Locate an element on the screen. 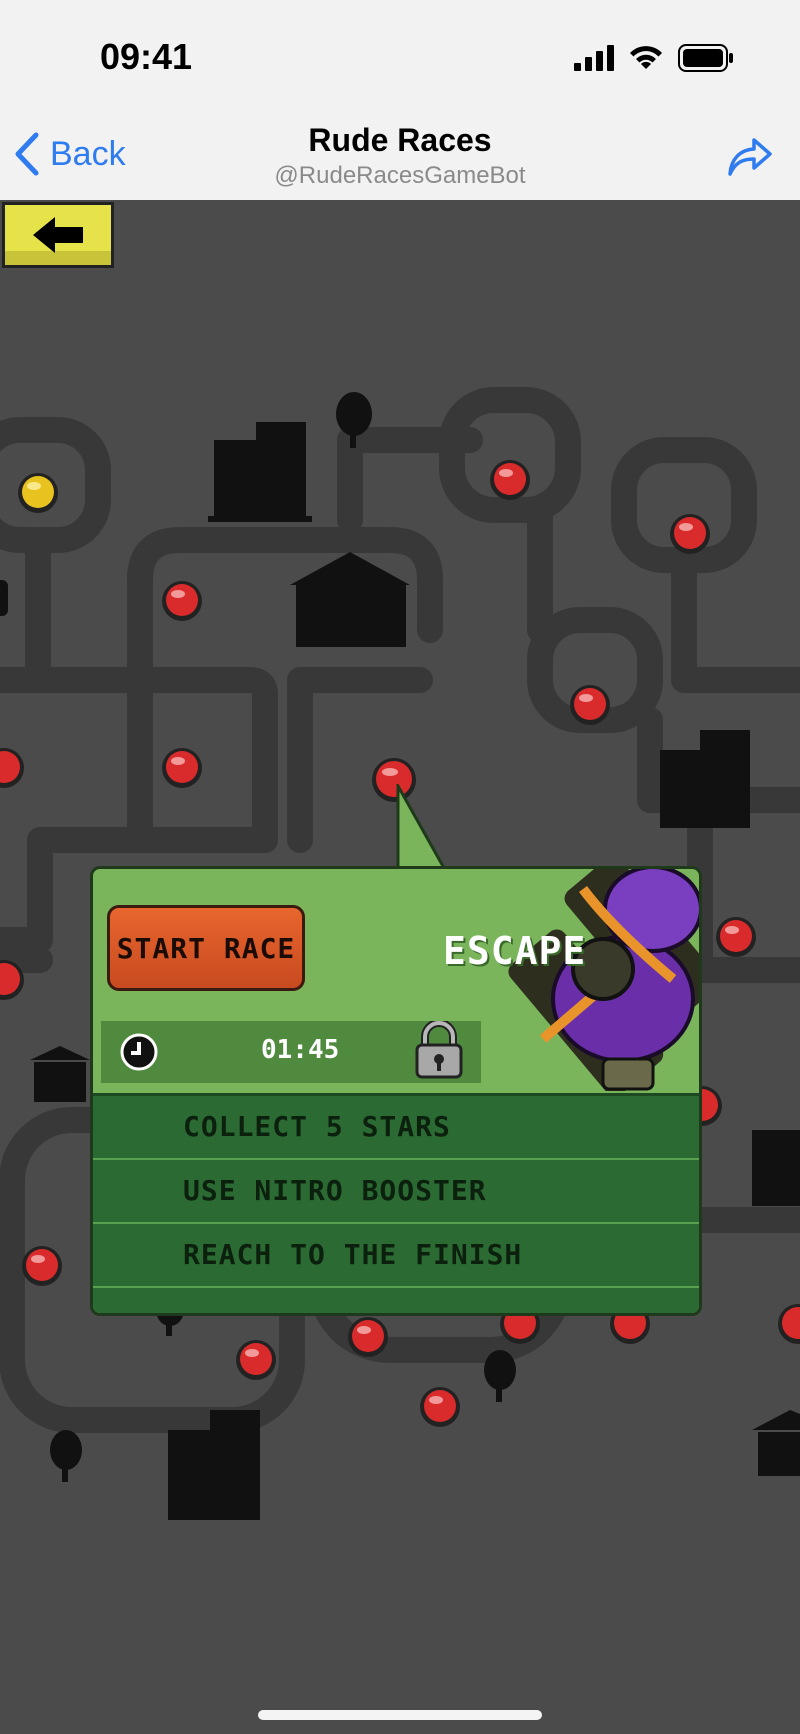 Image resolution: width=800 pixels, height=1734 pixels. bot-username: @RudeRacesGameBot is located at coordinates (400, 175).